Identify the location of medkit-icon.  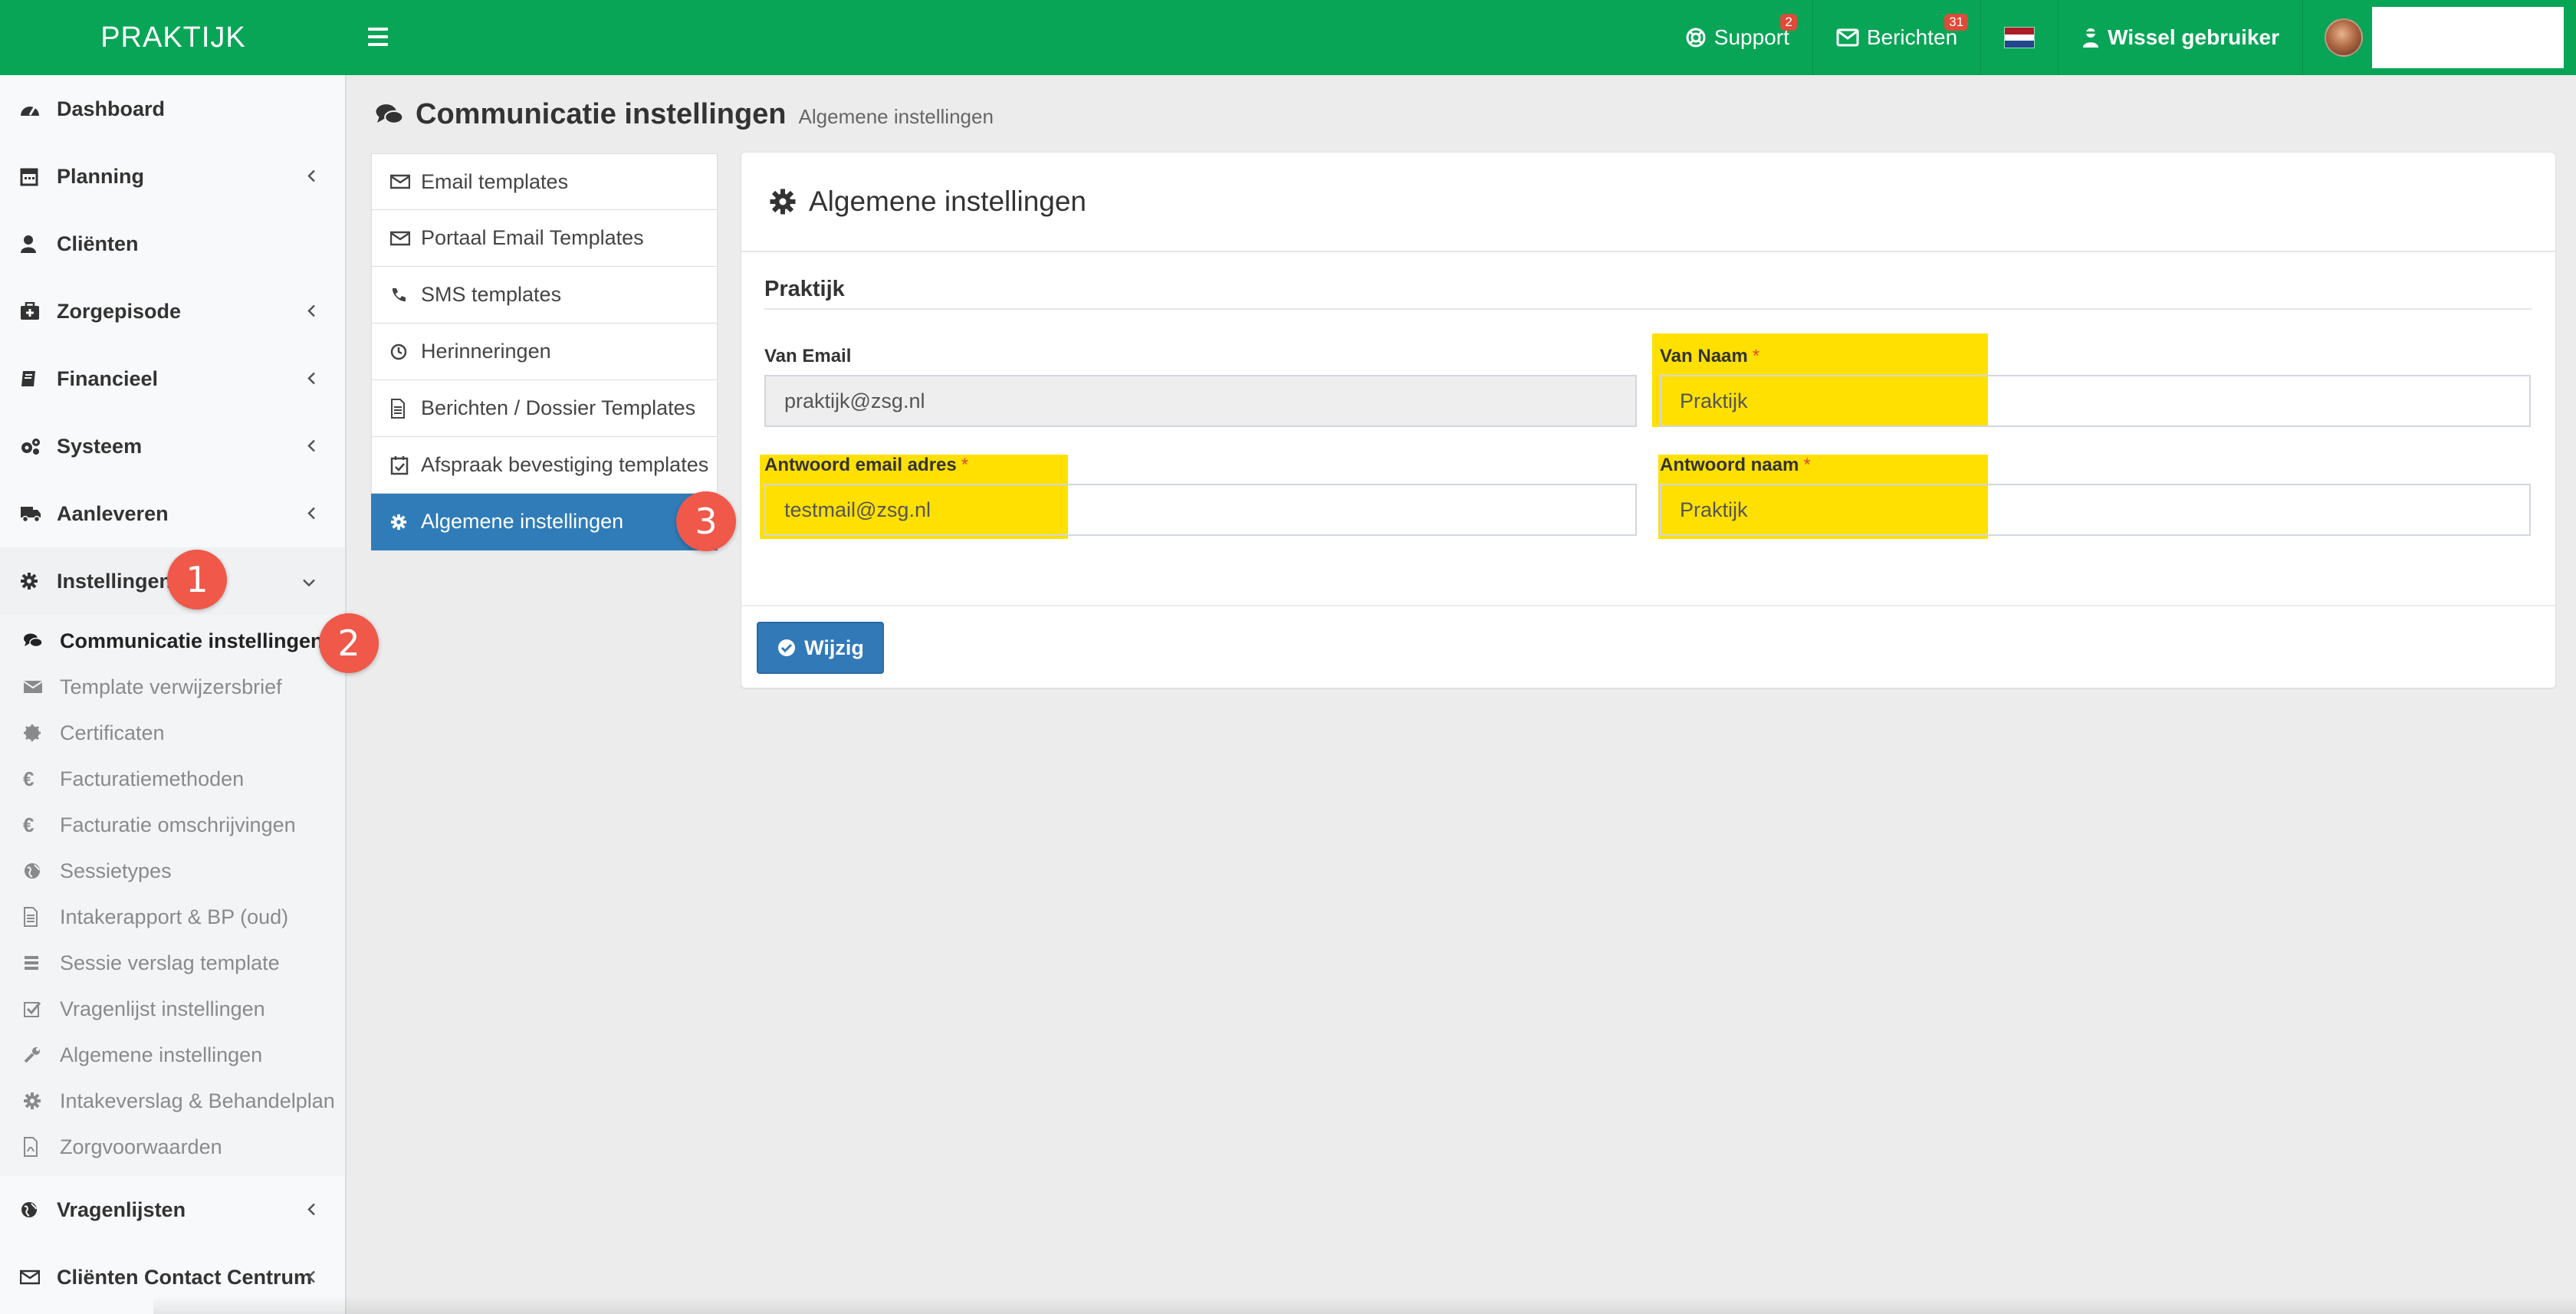
(32, 311).